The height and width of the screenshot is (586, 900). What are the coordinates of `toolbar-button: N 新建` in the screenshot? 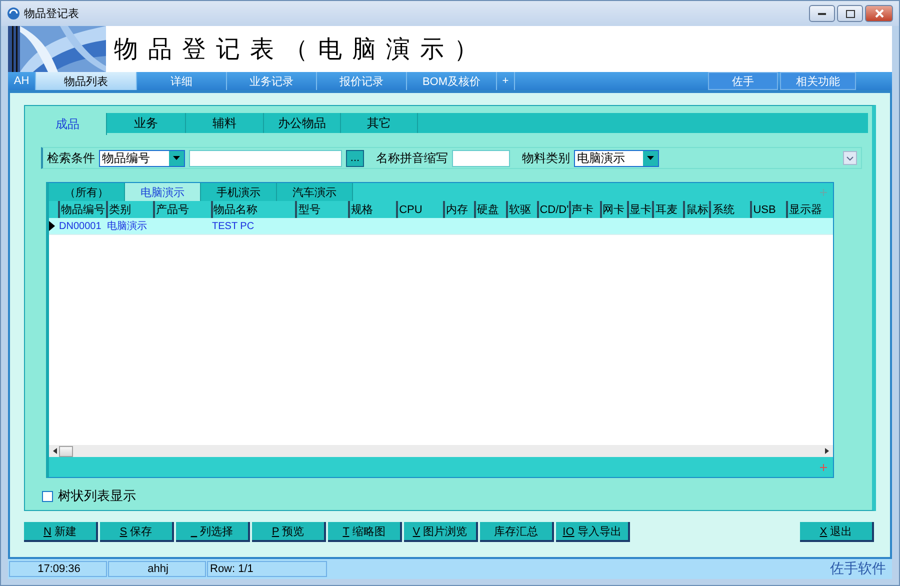 It's located at (61, 532).